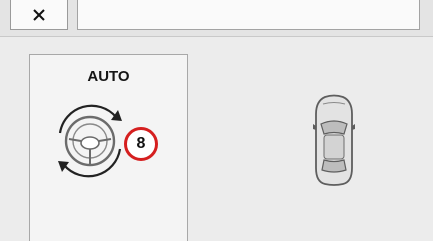 Image resolution: width=433 pixels, height=241 pixels. Describe the element at coordinates (334, 140) in the screenshot. I see `car-top-view-icon` at that location.